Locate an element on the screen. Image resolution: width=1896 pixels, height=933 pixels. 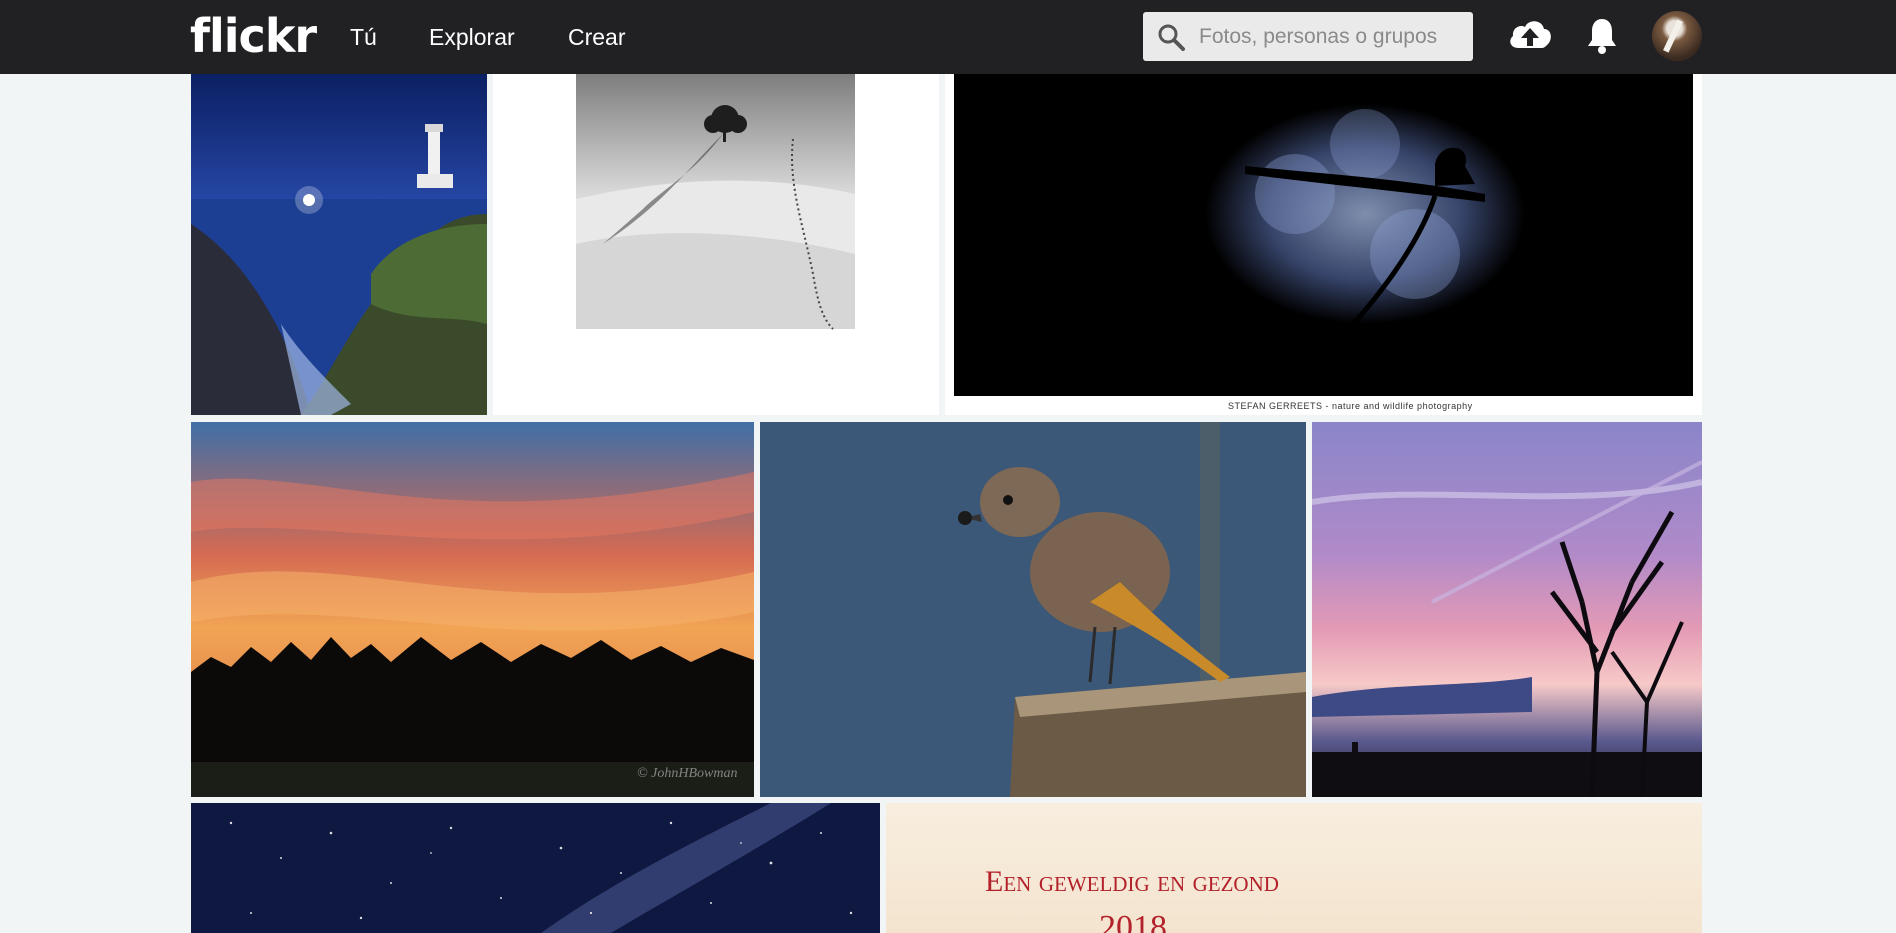
nav-crear: Crear is located at coordinates (597, 37).